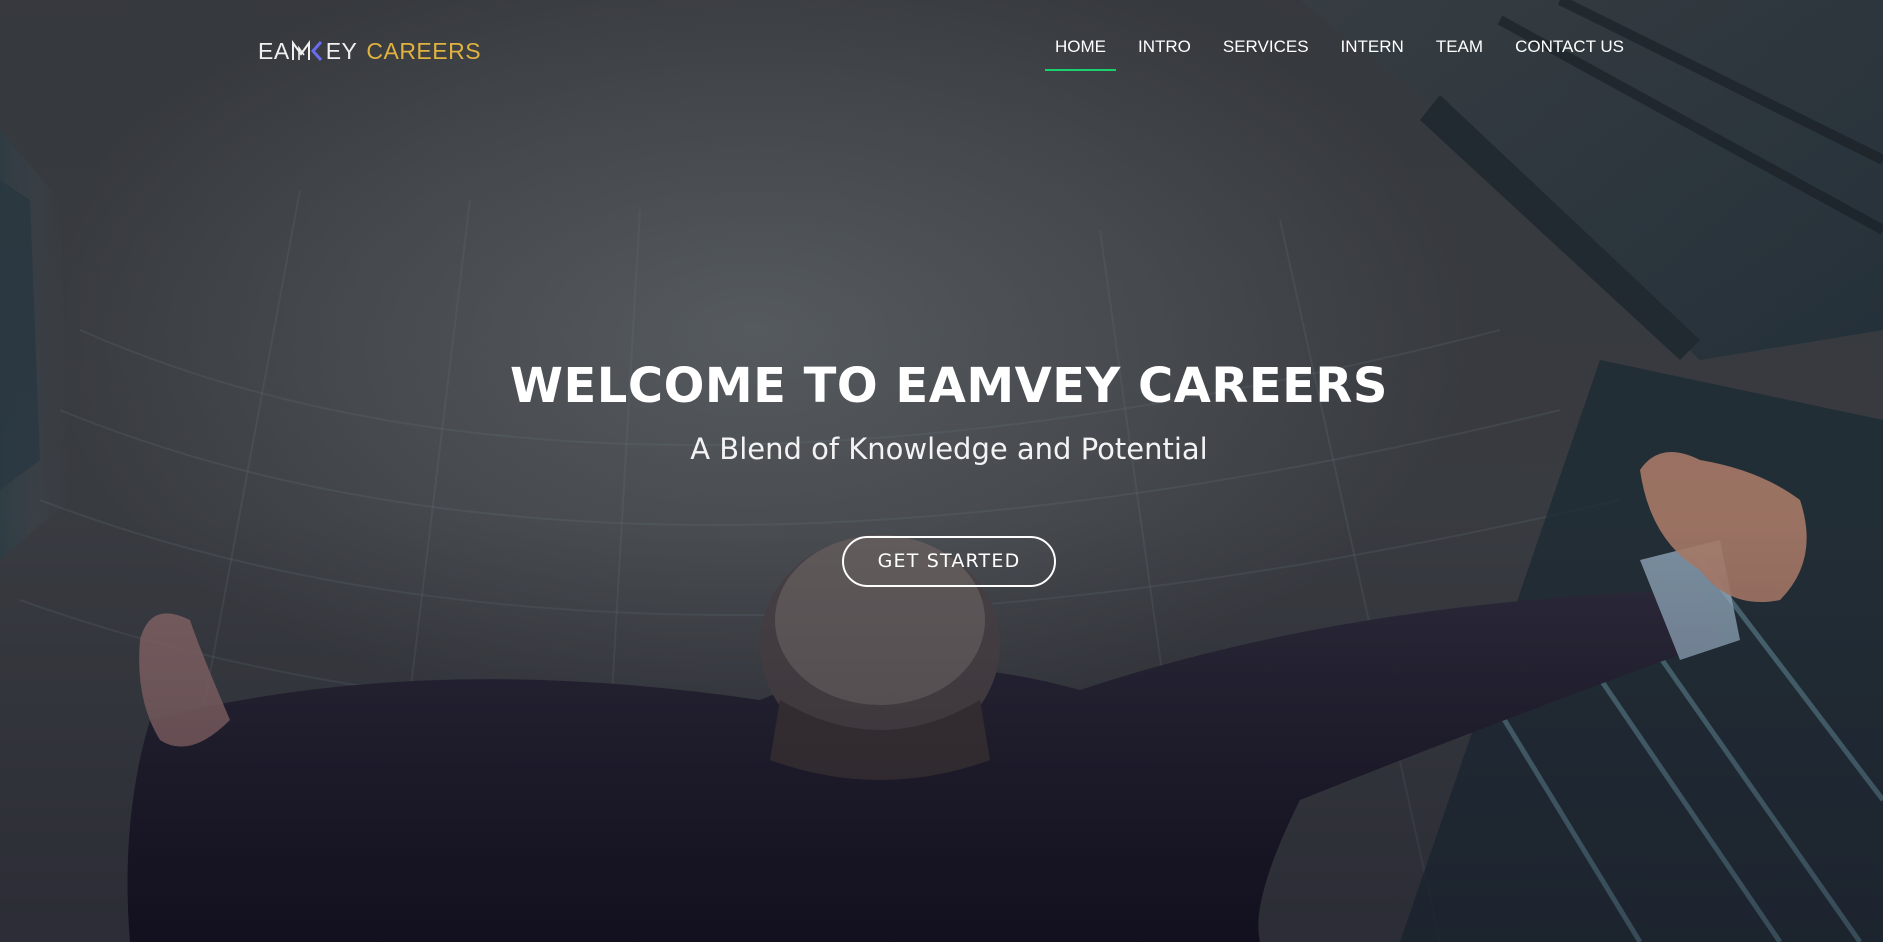  What do you see at coordinates (306, 50) in the screenshot?
I see `mv-chevron-logo-mark-icon` at bounding box center [306, 50].